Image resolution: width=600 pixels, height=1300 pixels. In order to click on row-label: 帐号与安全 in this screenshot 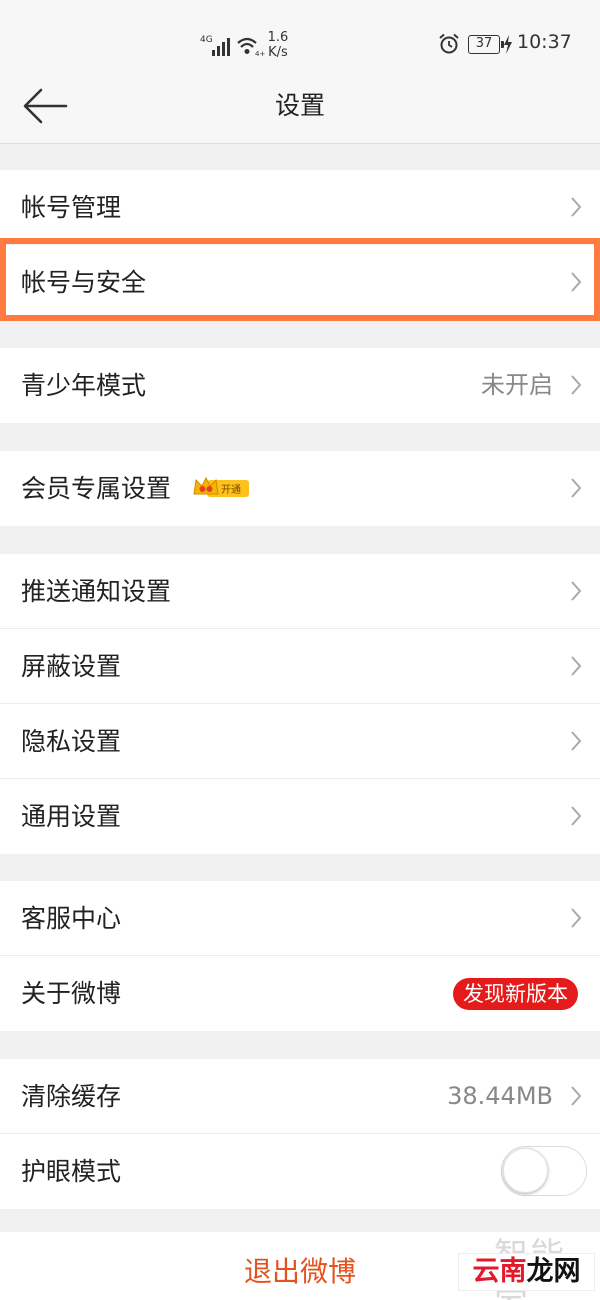, I will do `click(84, 282)`.